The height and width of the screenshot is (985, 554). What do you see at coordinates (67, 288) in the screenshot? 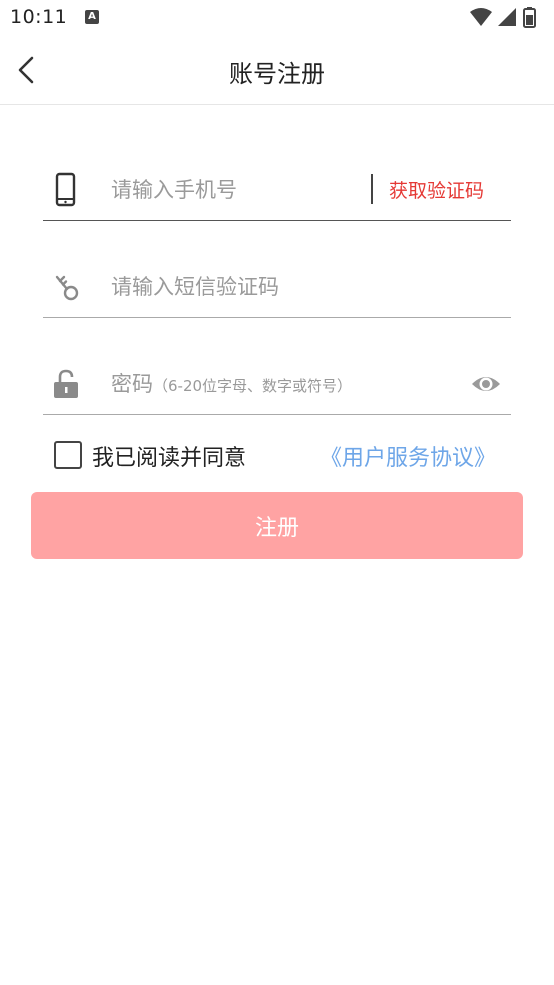
I see `key-icon` at bounding box center [67, 288].